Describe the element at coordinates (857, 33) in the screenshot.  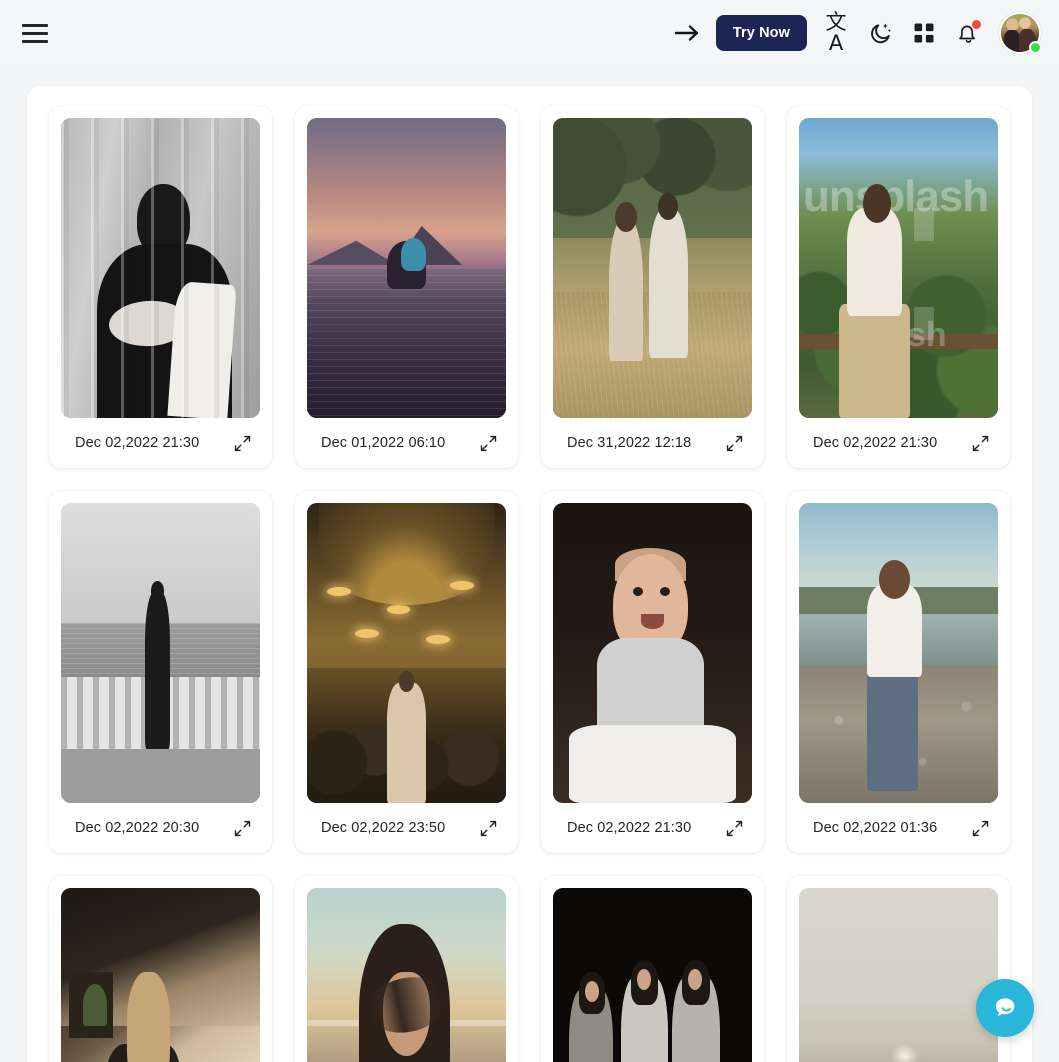
I see `top-bar-actions: Try Now 文A` at that location.